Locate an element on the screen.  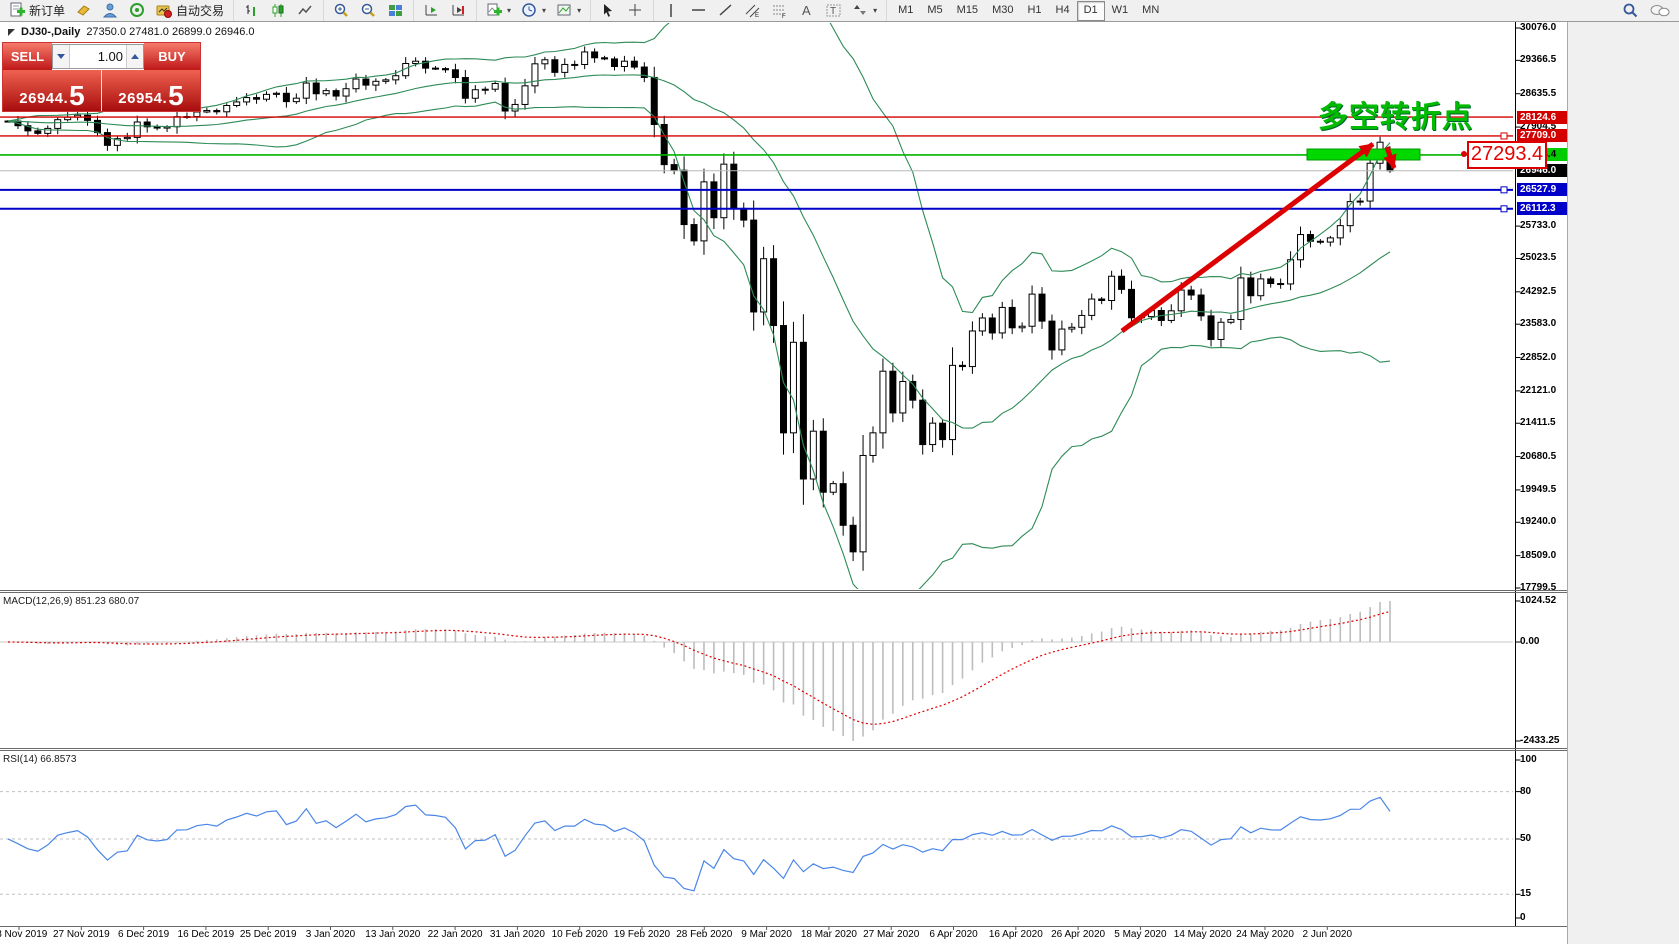
turning-point-annotation: 多空转折点 is located at coordinates (1395, 114).